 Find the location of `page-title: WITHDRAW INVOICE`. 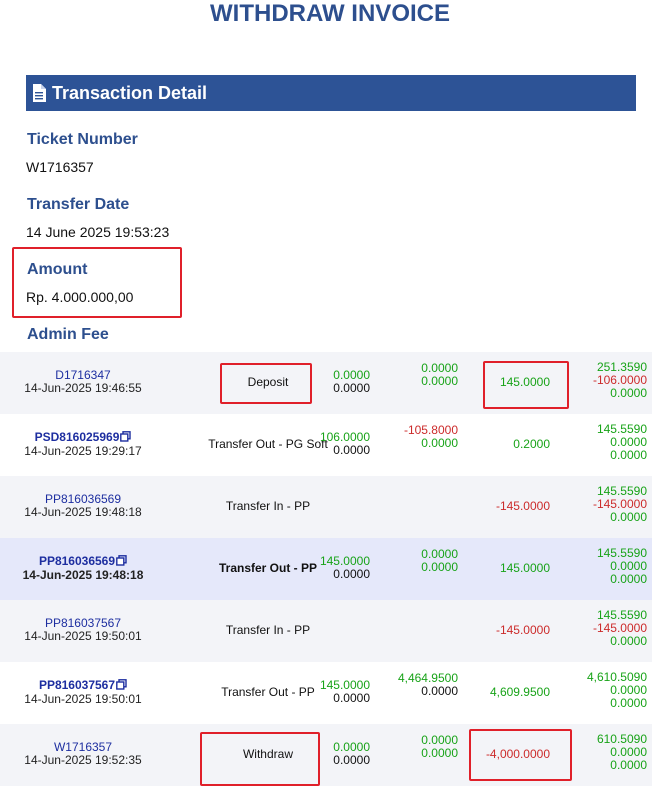

page-title: WITHDRAW INVOICE is located at coordinates (330, 13).